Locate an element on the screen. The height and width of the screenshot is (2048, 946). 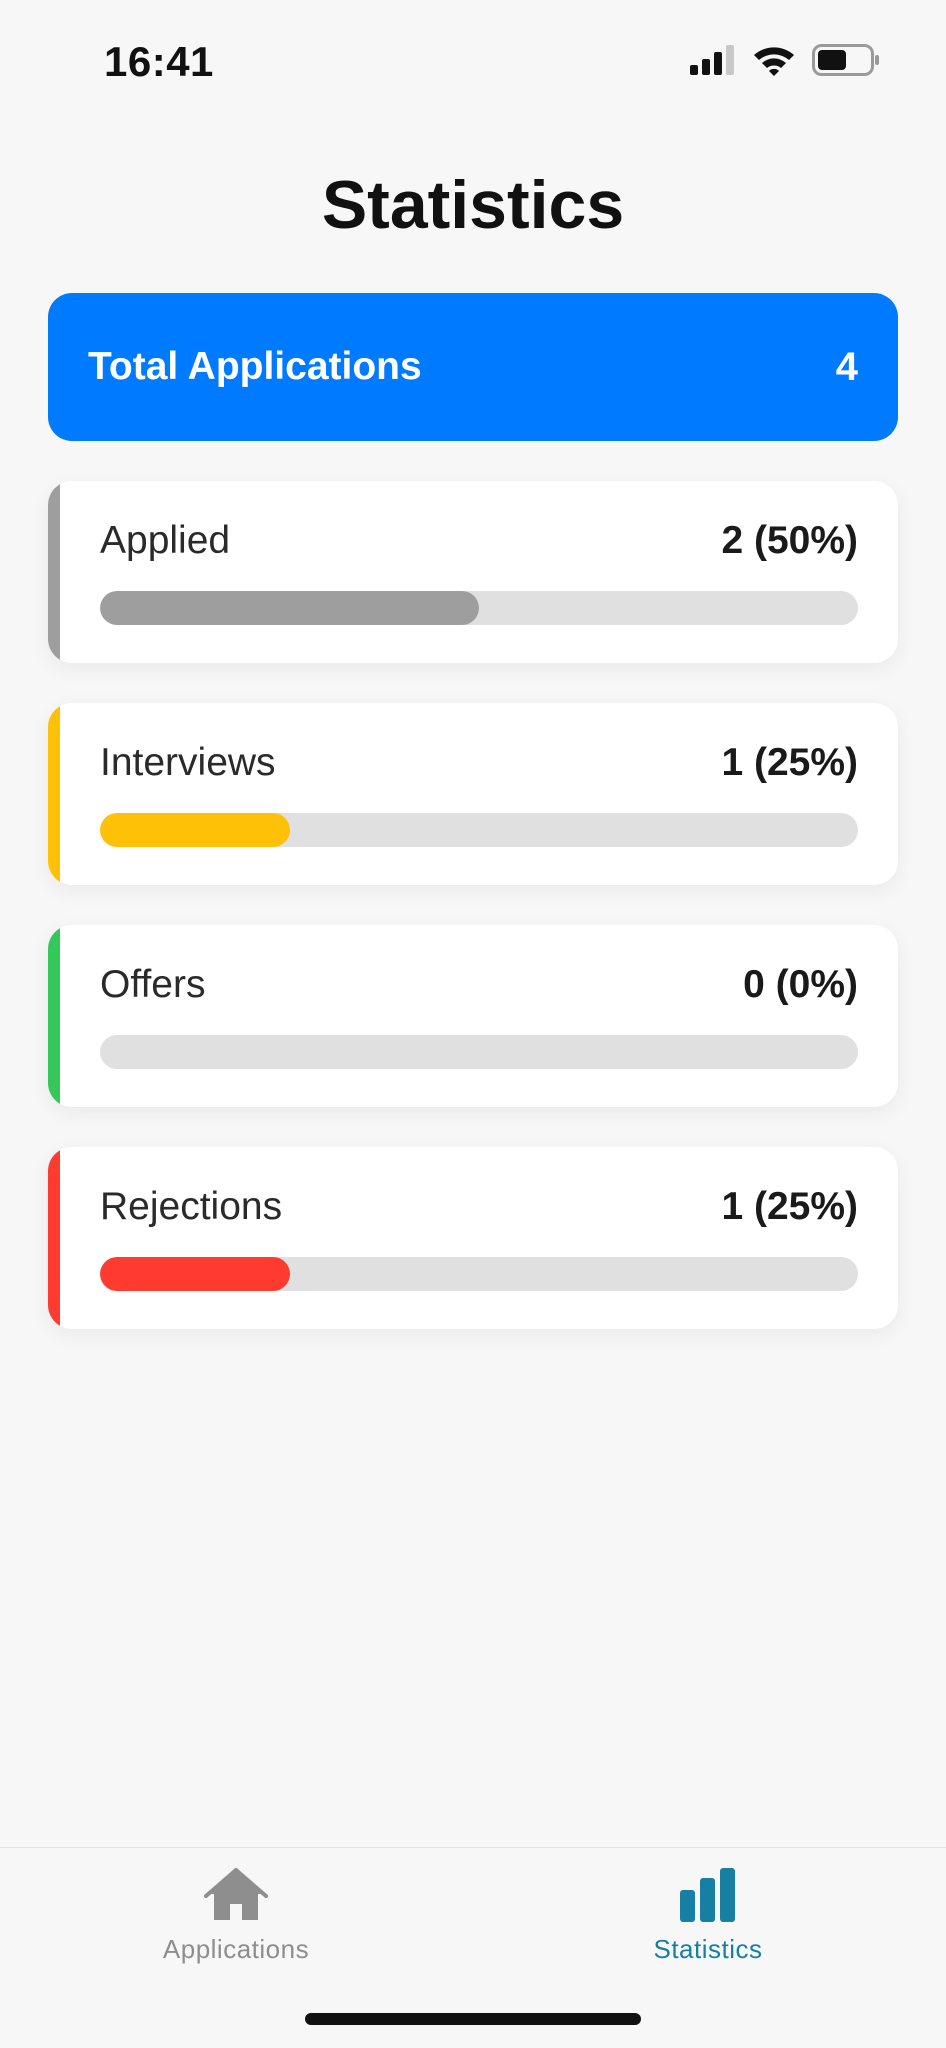
page-title: Statistics is located at coordinates (473, 205).